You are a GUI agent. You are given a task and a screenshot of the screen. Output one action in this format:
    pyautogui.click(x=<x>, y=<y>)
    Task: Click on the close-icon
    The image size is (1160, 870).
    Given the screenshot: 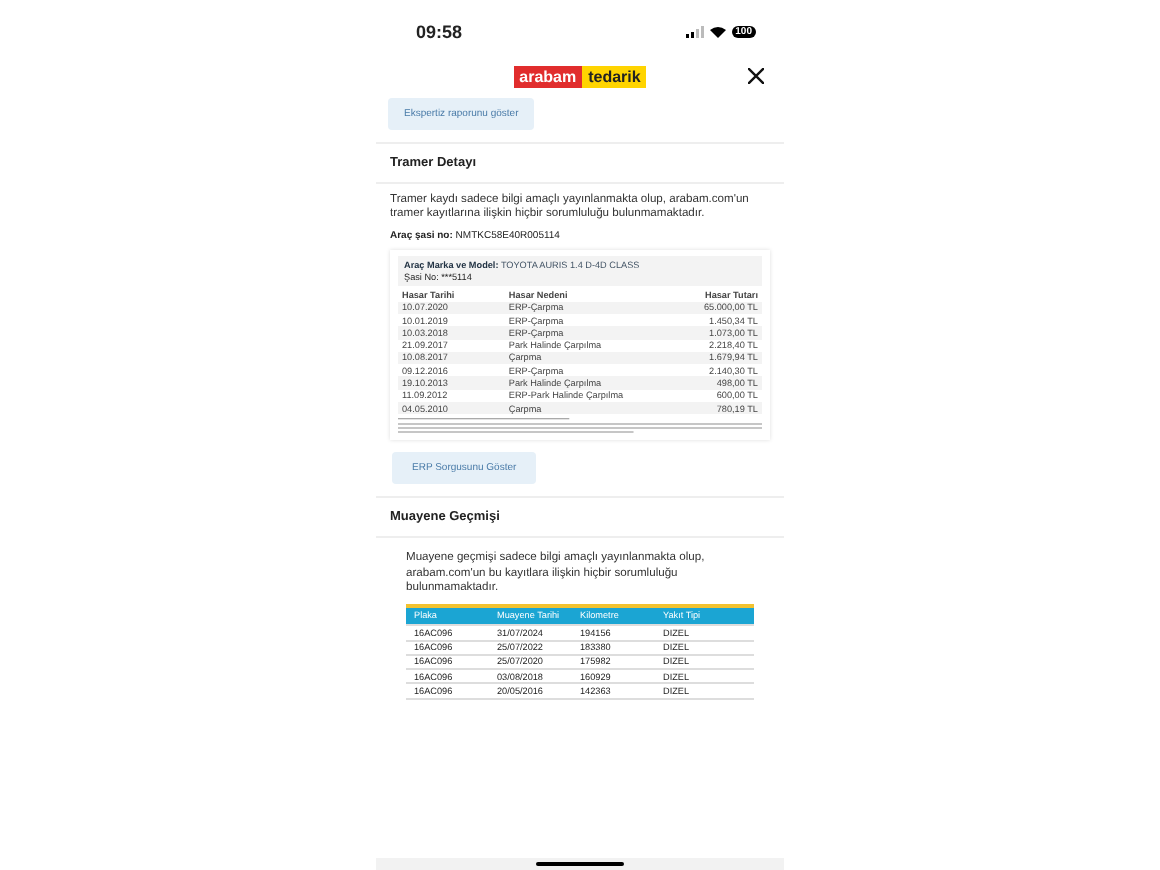 What is the action you would take?
    pyautogui.click(x=756, y=76)
    